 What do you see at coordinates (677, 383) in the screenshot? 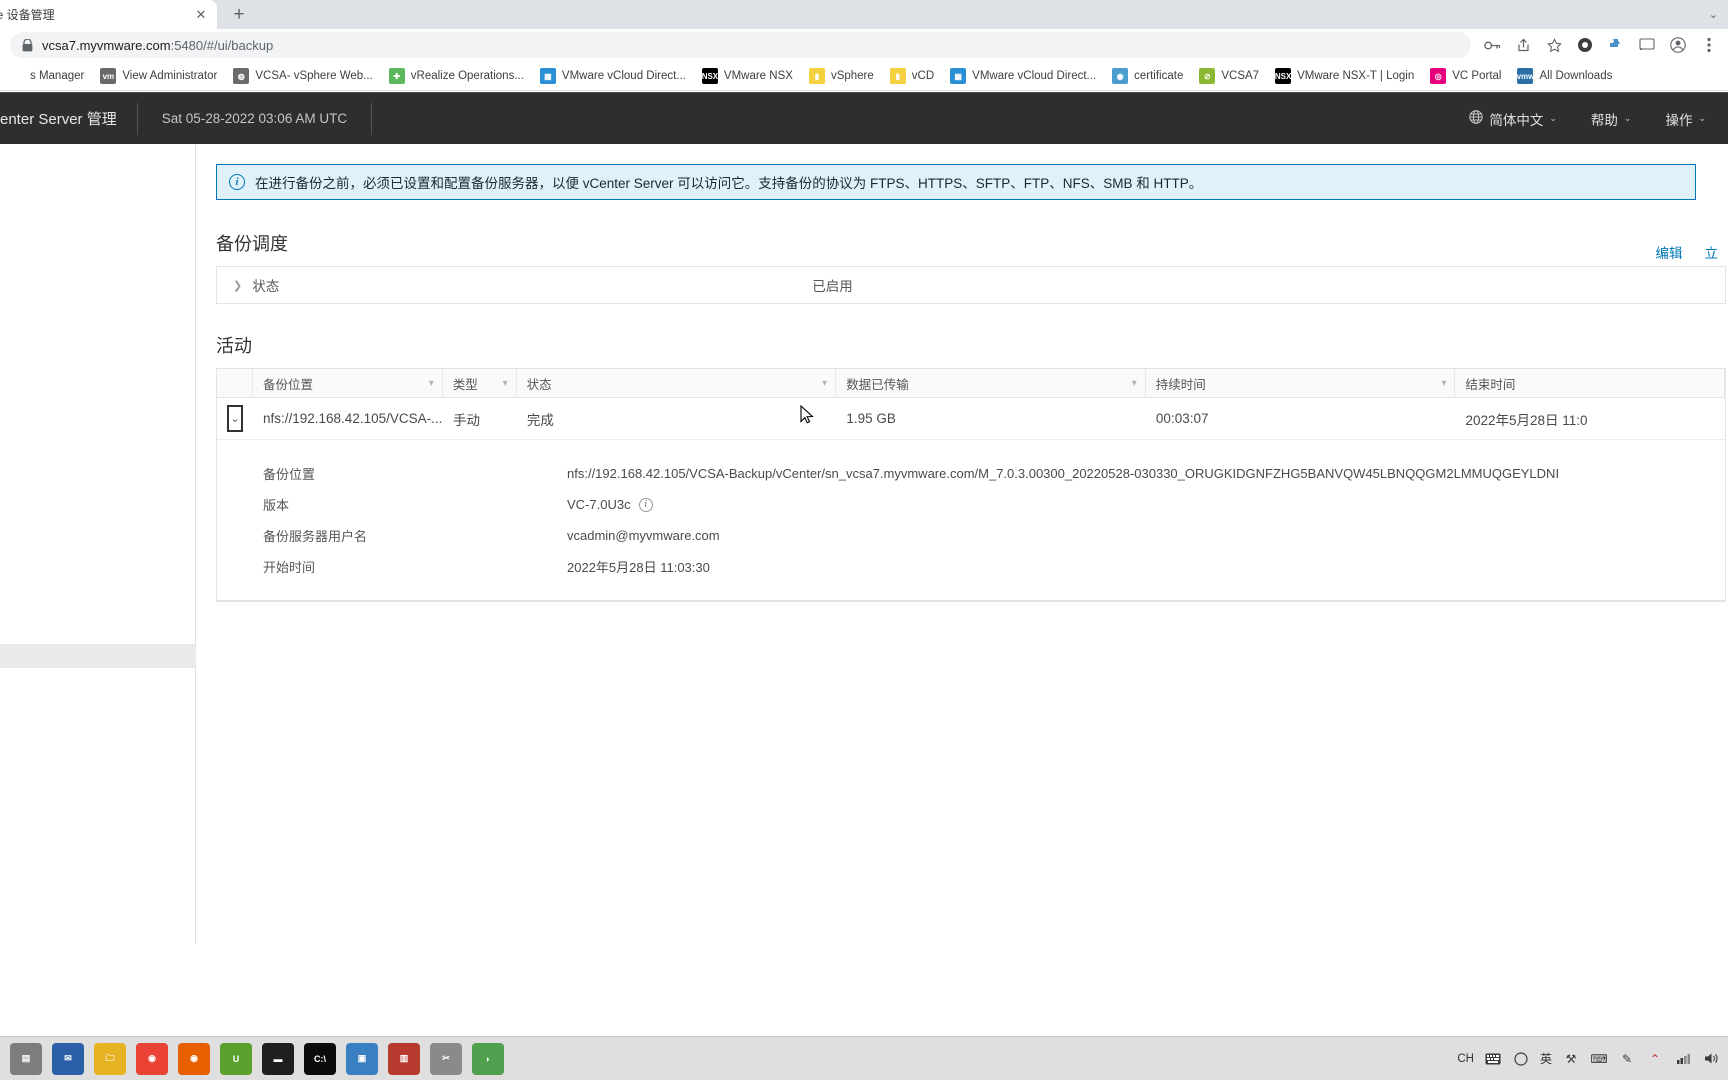
I see `column-header: 状态 ▾` at bounding box center [677, 383].